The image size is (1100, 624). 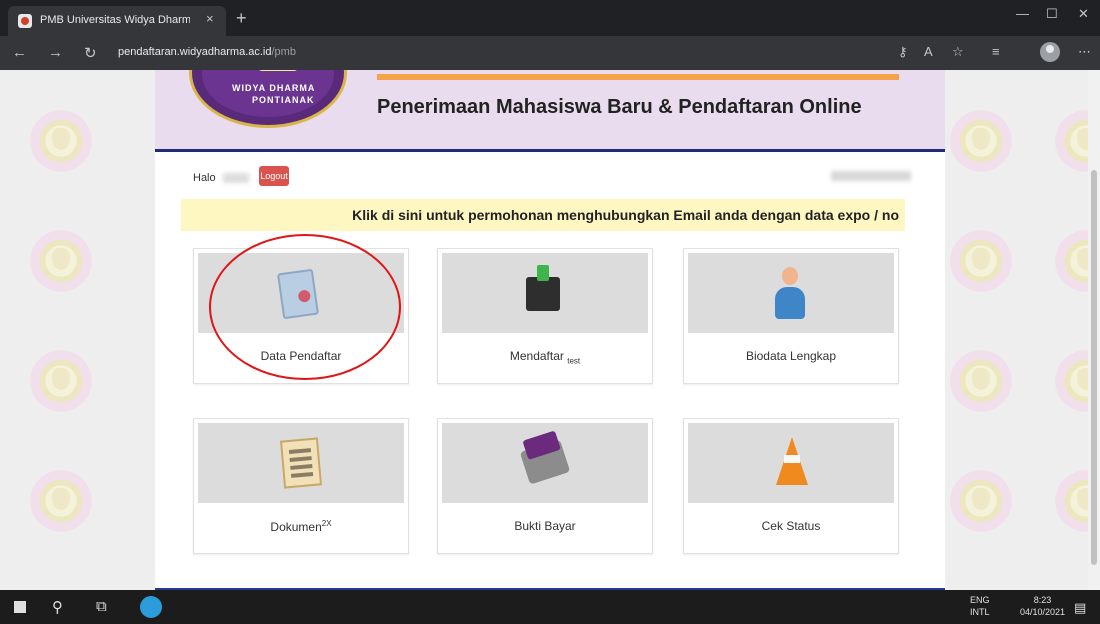 I want to click on windows-taskbar: ⚲ ⧉ ENG INTL 8:23 04/10/2021 ▤, so click(x=550, y=607).